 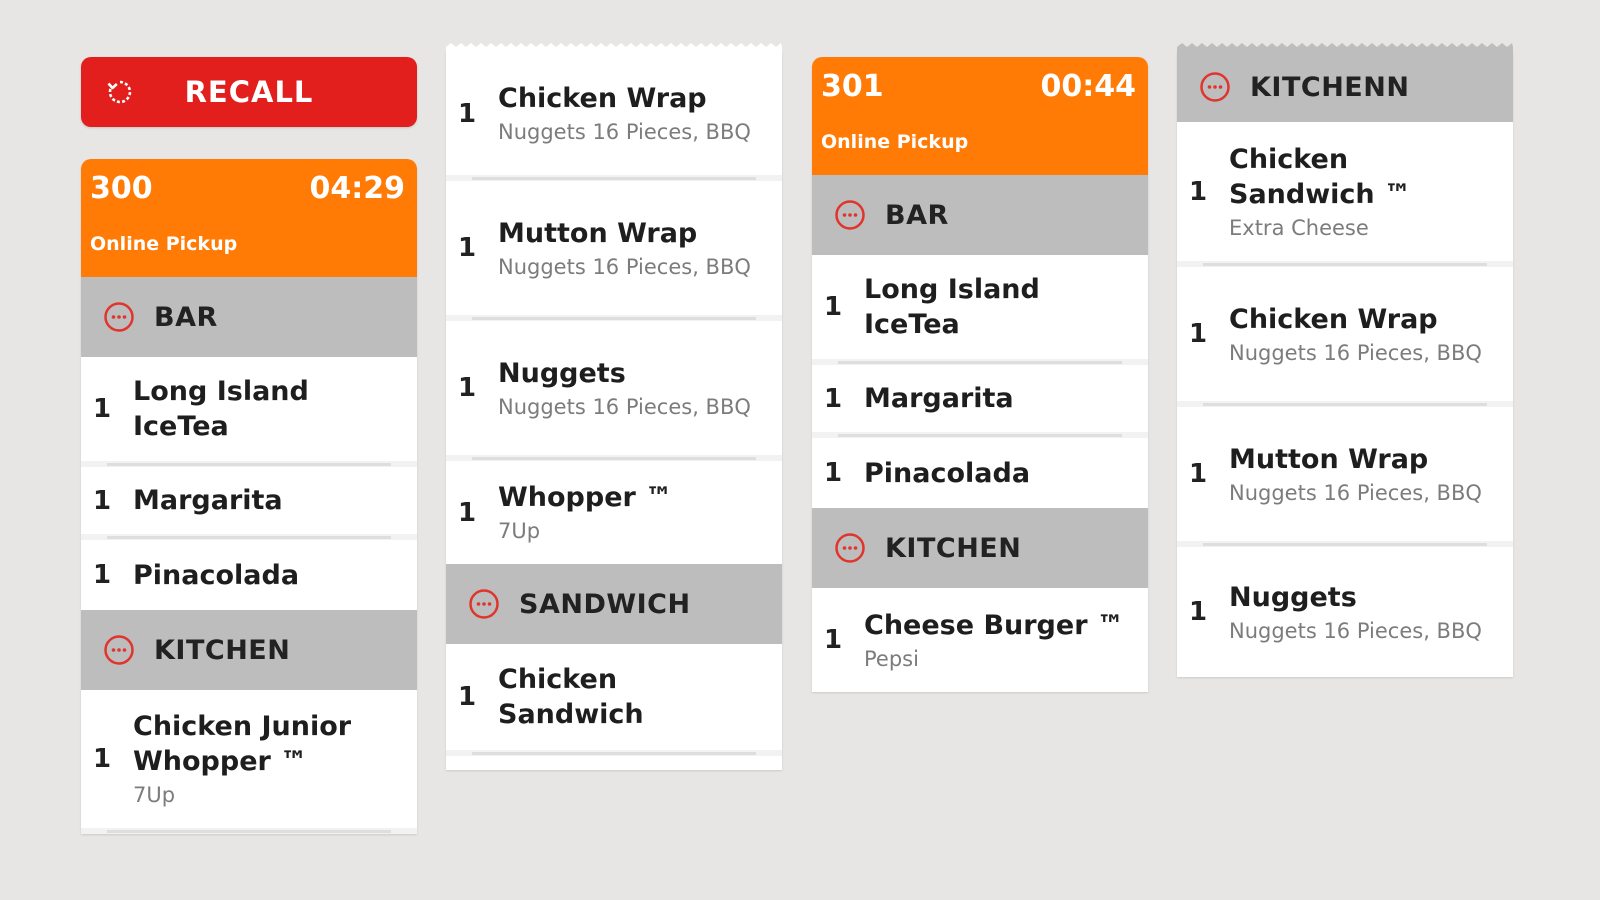 I want to click on item-name: Chicken Sandwich ™, so click(x=1320, y=176).